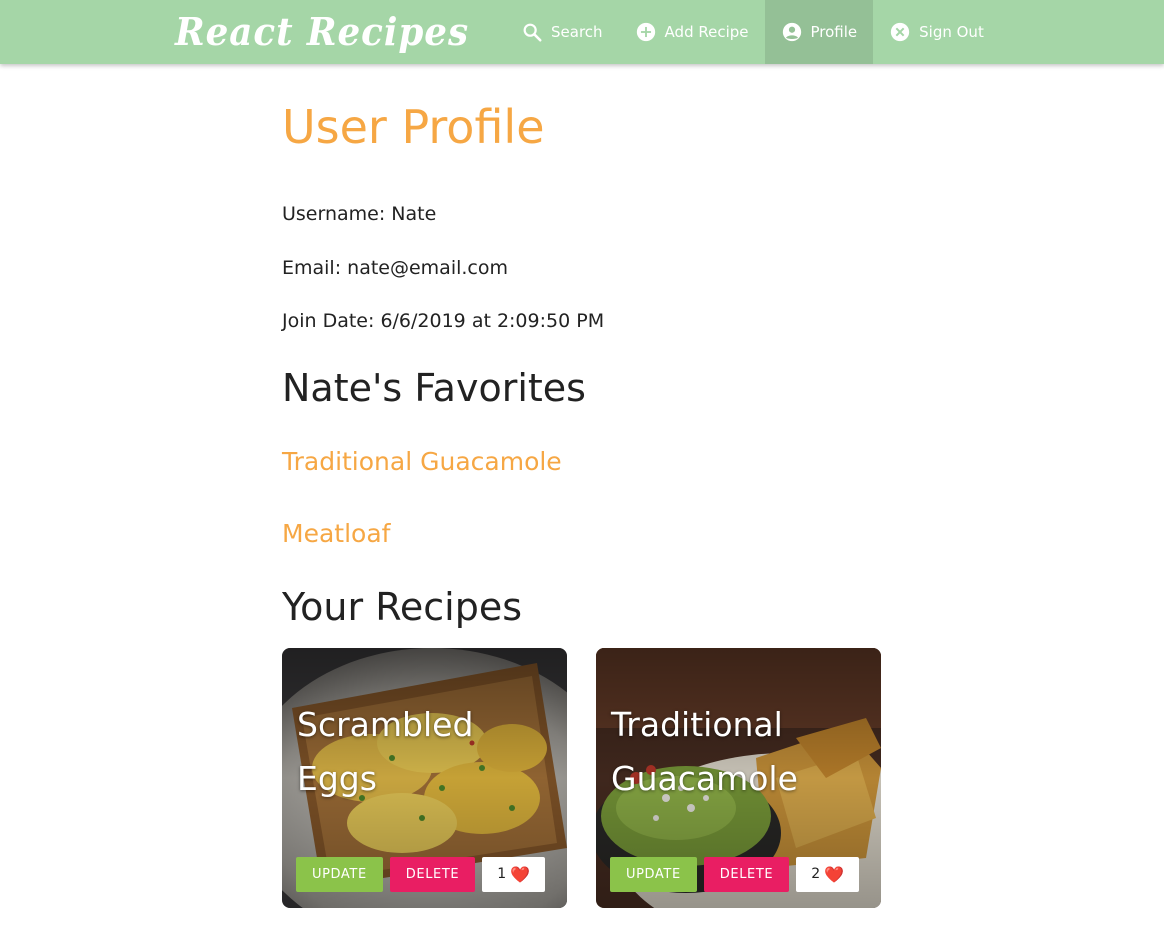 This screenshot has height=943, width=1164. I want to click on nav-add-recipe-link: Add Recipe, so click(692, 32).